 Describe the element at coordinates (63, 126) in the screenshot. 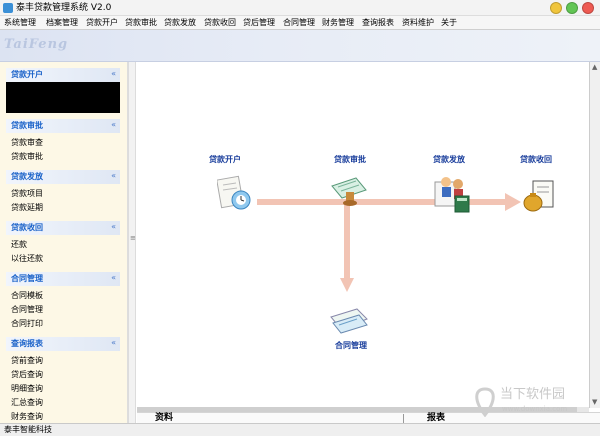

I see `sidebar-section-loan-approve: 贷款审批 «` at that location.